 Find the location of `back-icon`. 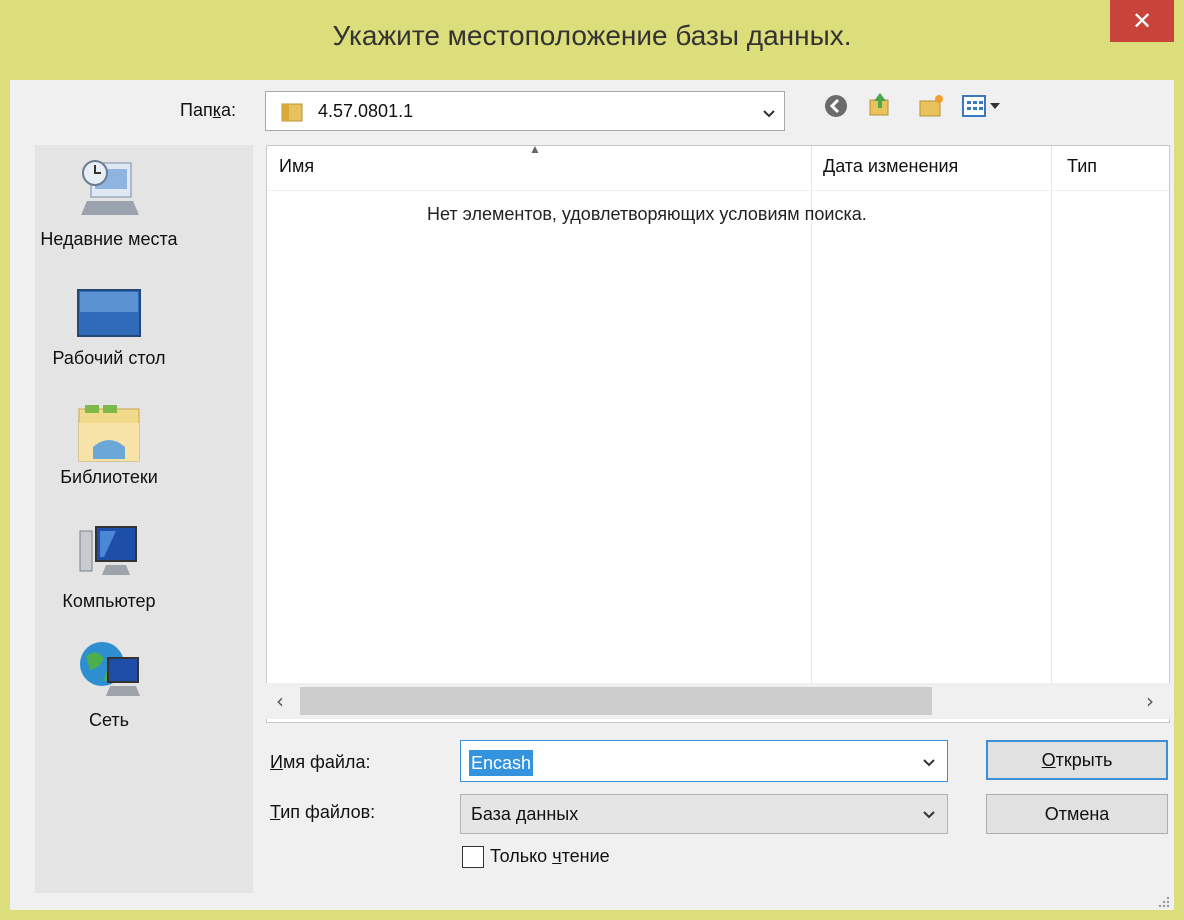

back-icon is located at coordinates (836, 106).